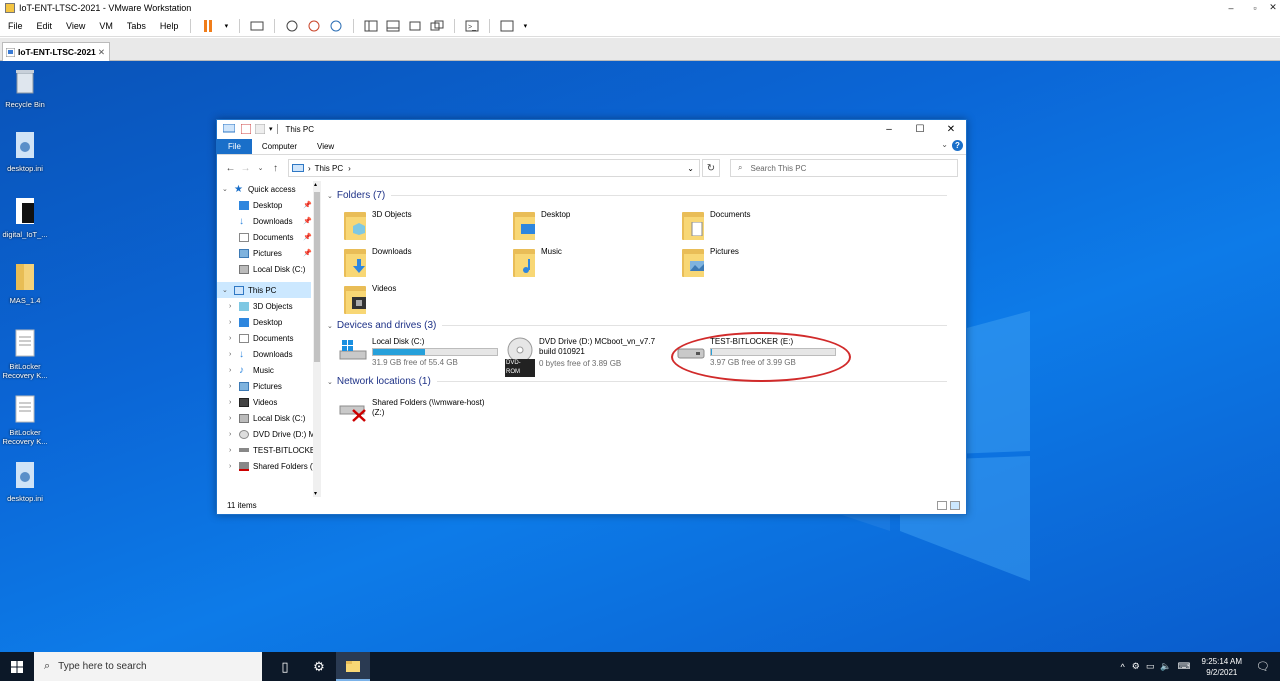 This screenshot has width=1280, height=681. What do you see at coordinates (637, 195) in the screenshot?
I see `group-header-folders: ⌄ Folders (7)` at bounding box center [637, 195].